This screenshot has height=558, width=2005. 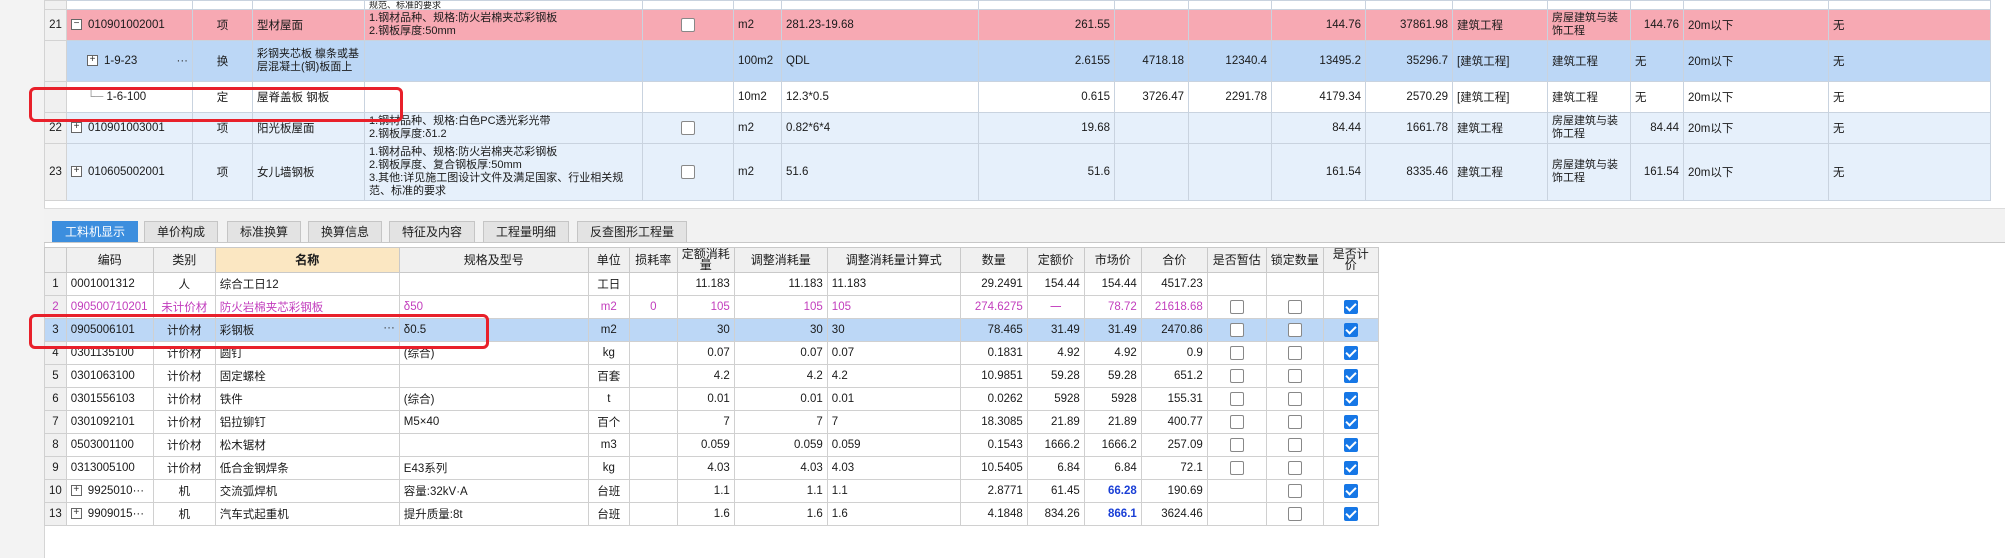 What do you see at coordinates (307, 422) in the screenshot?
I see `res-name: 铝拉铆钉` at bounding box center [307, 422].